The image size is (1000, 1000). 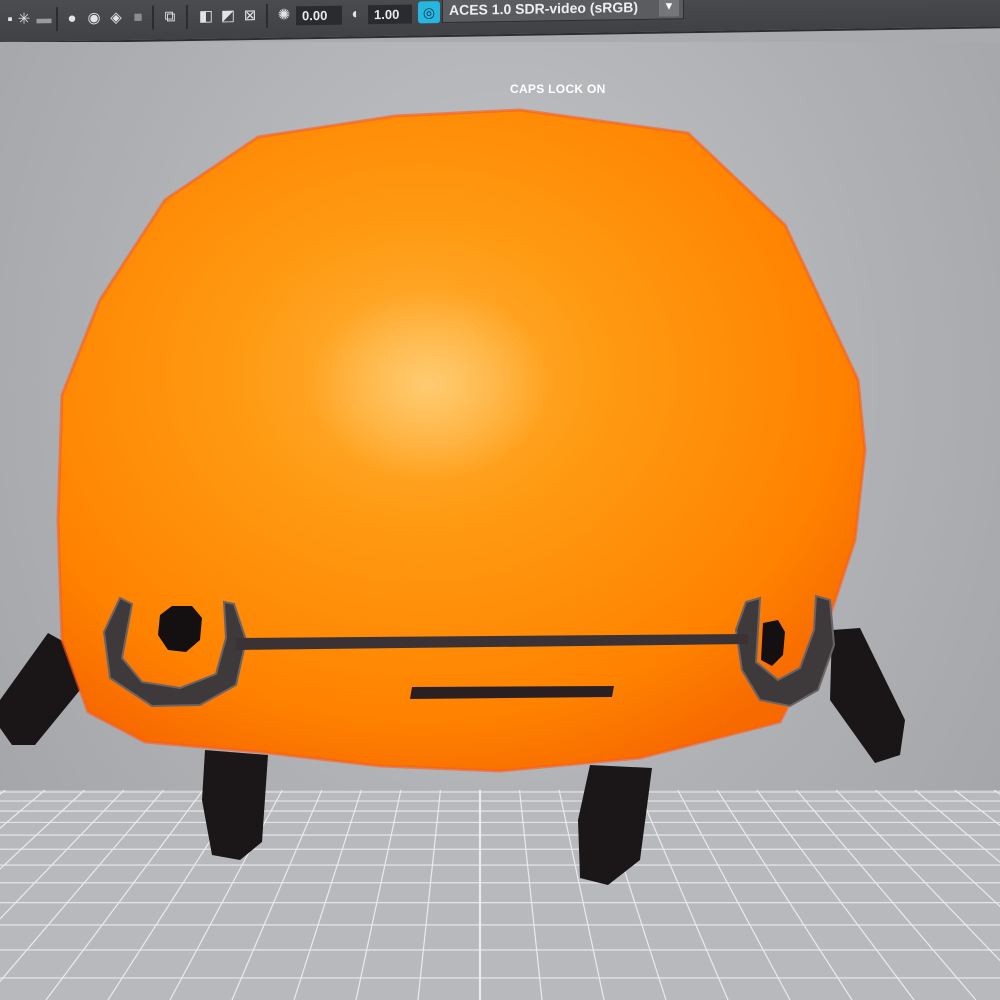 What do you see at coordinates (512, 692) in the screenshot?
I see `mouth` at bounding box center [512, 692].